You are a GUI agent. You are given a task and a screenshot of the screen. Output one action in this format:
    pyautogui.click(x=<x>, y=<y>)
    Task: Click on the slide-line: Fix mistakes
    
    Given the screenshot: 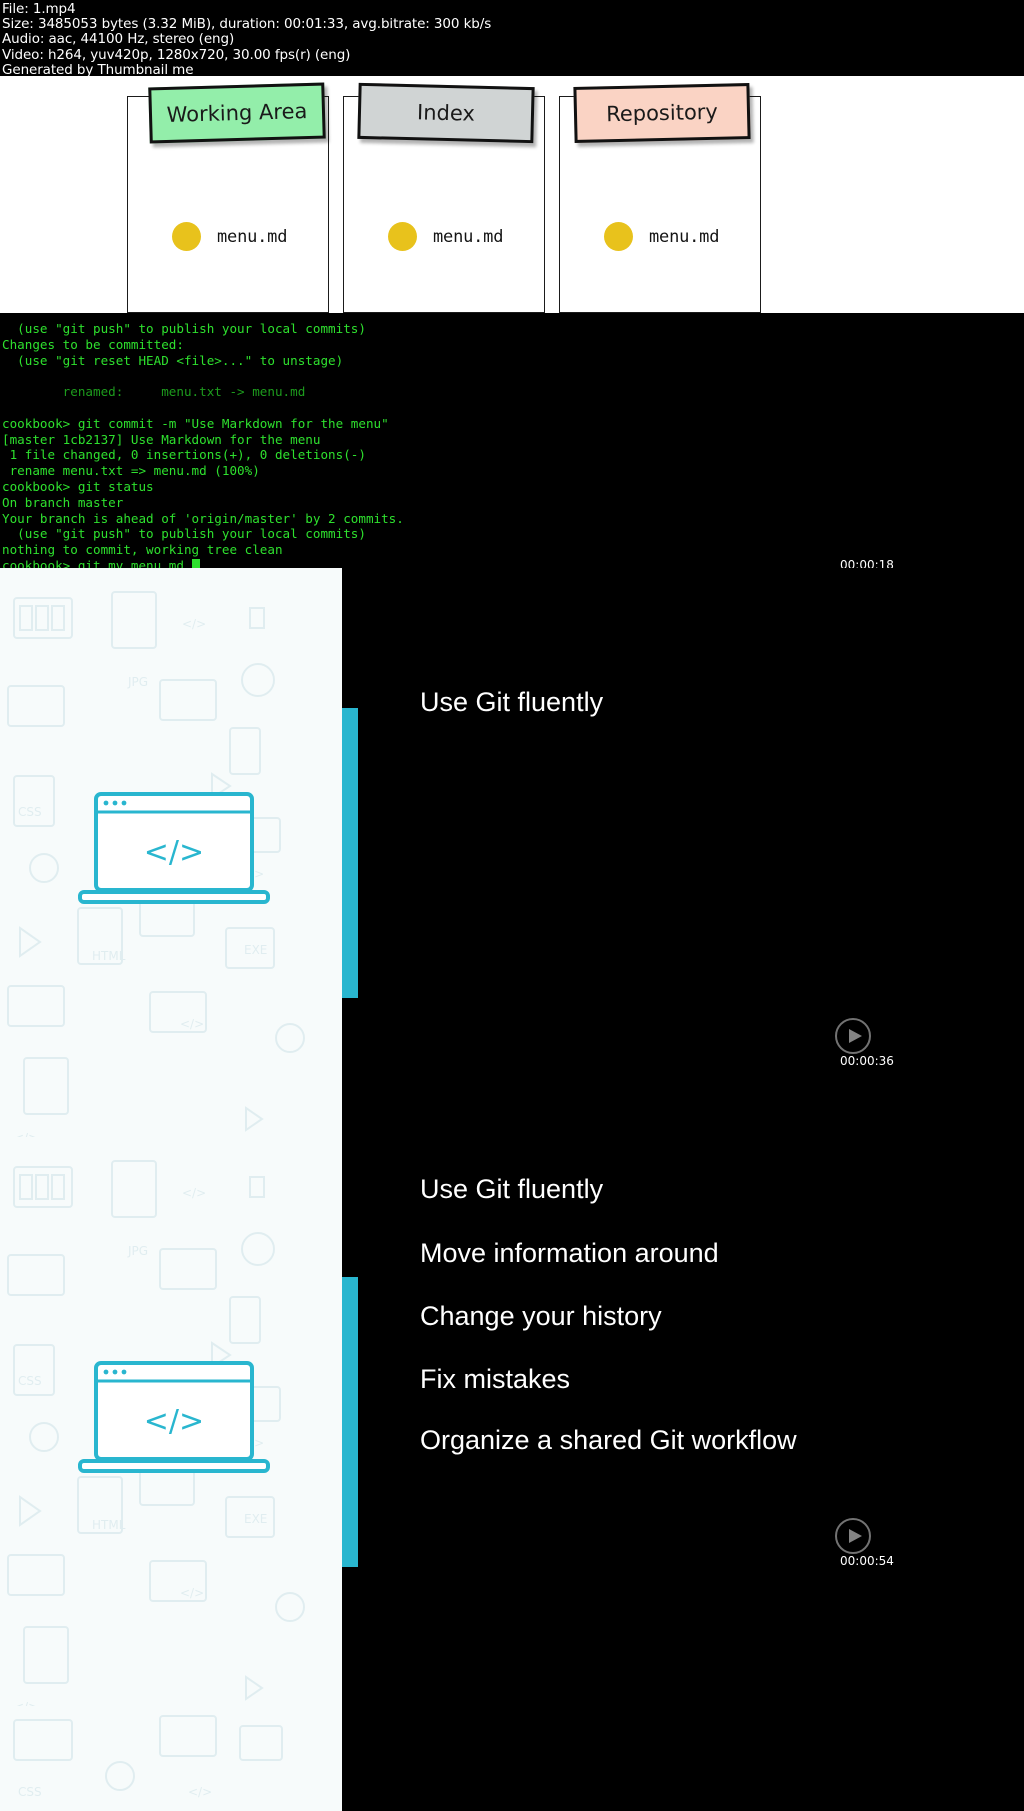 What is the action you would take?
    pyautogui.click(x=495, y=1379)
    